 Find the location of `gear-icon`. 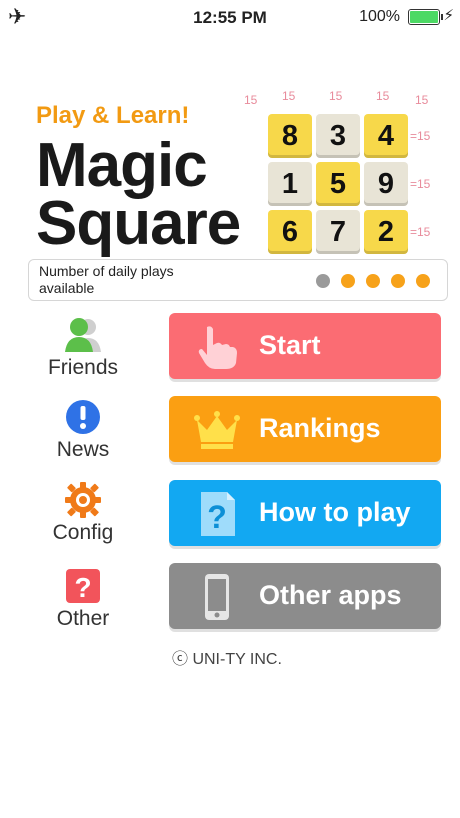

gear-icon is located at coordinates (83, 500).